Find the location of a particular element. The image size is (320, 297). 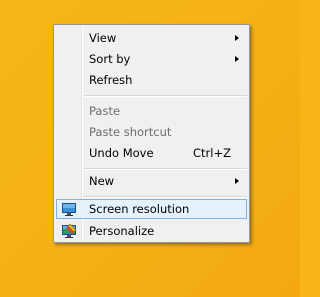

menu-item-label: Screen resolution is located at coordinates (139, 209).